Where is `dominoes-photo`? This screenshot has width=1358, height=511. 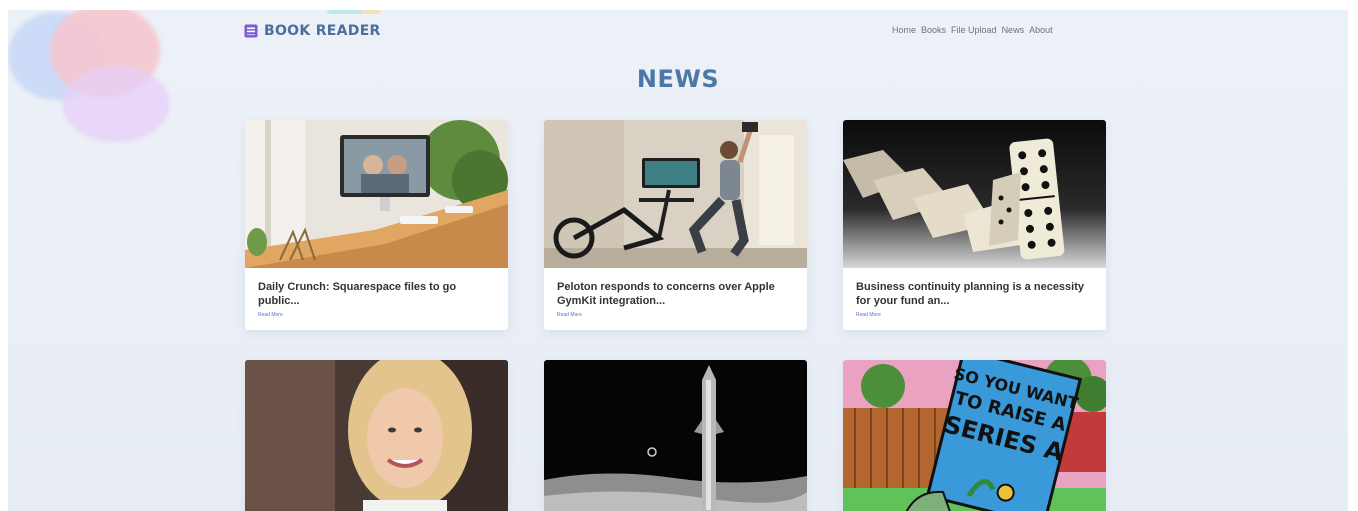
dominoes-photo is located at coordinates (974, 194).